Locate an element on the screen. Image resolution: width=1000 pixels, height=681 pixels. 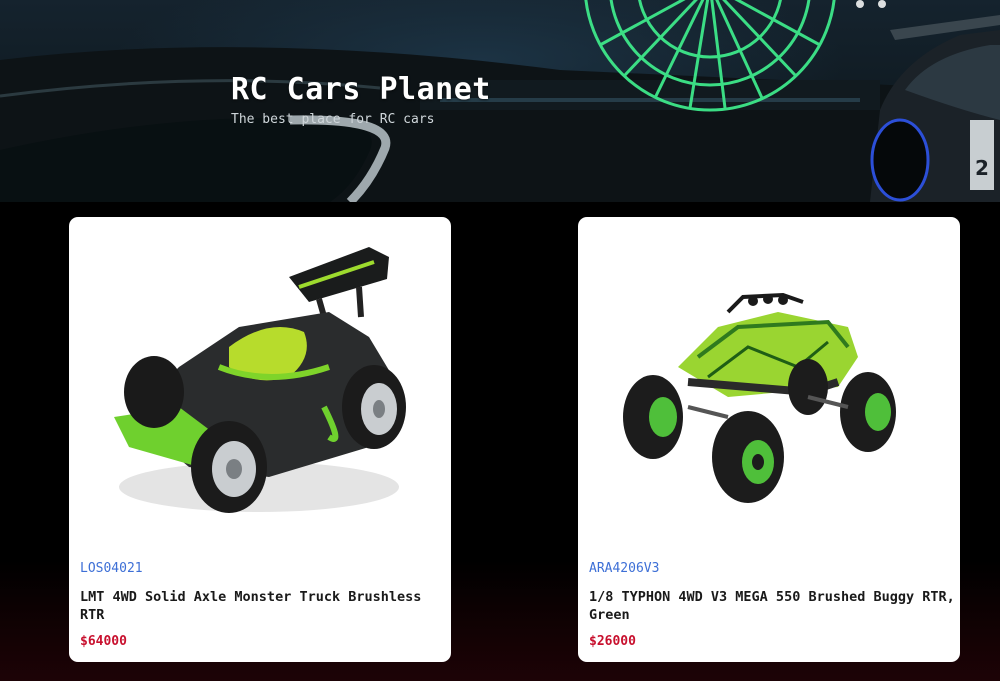
site-title: RC Cars Planet is located at coordinates (361, 89).